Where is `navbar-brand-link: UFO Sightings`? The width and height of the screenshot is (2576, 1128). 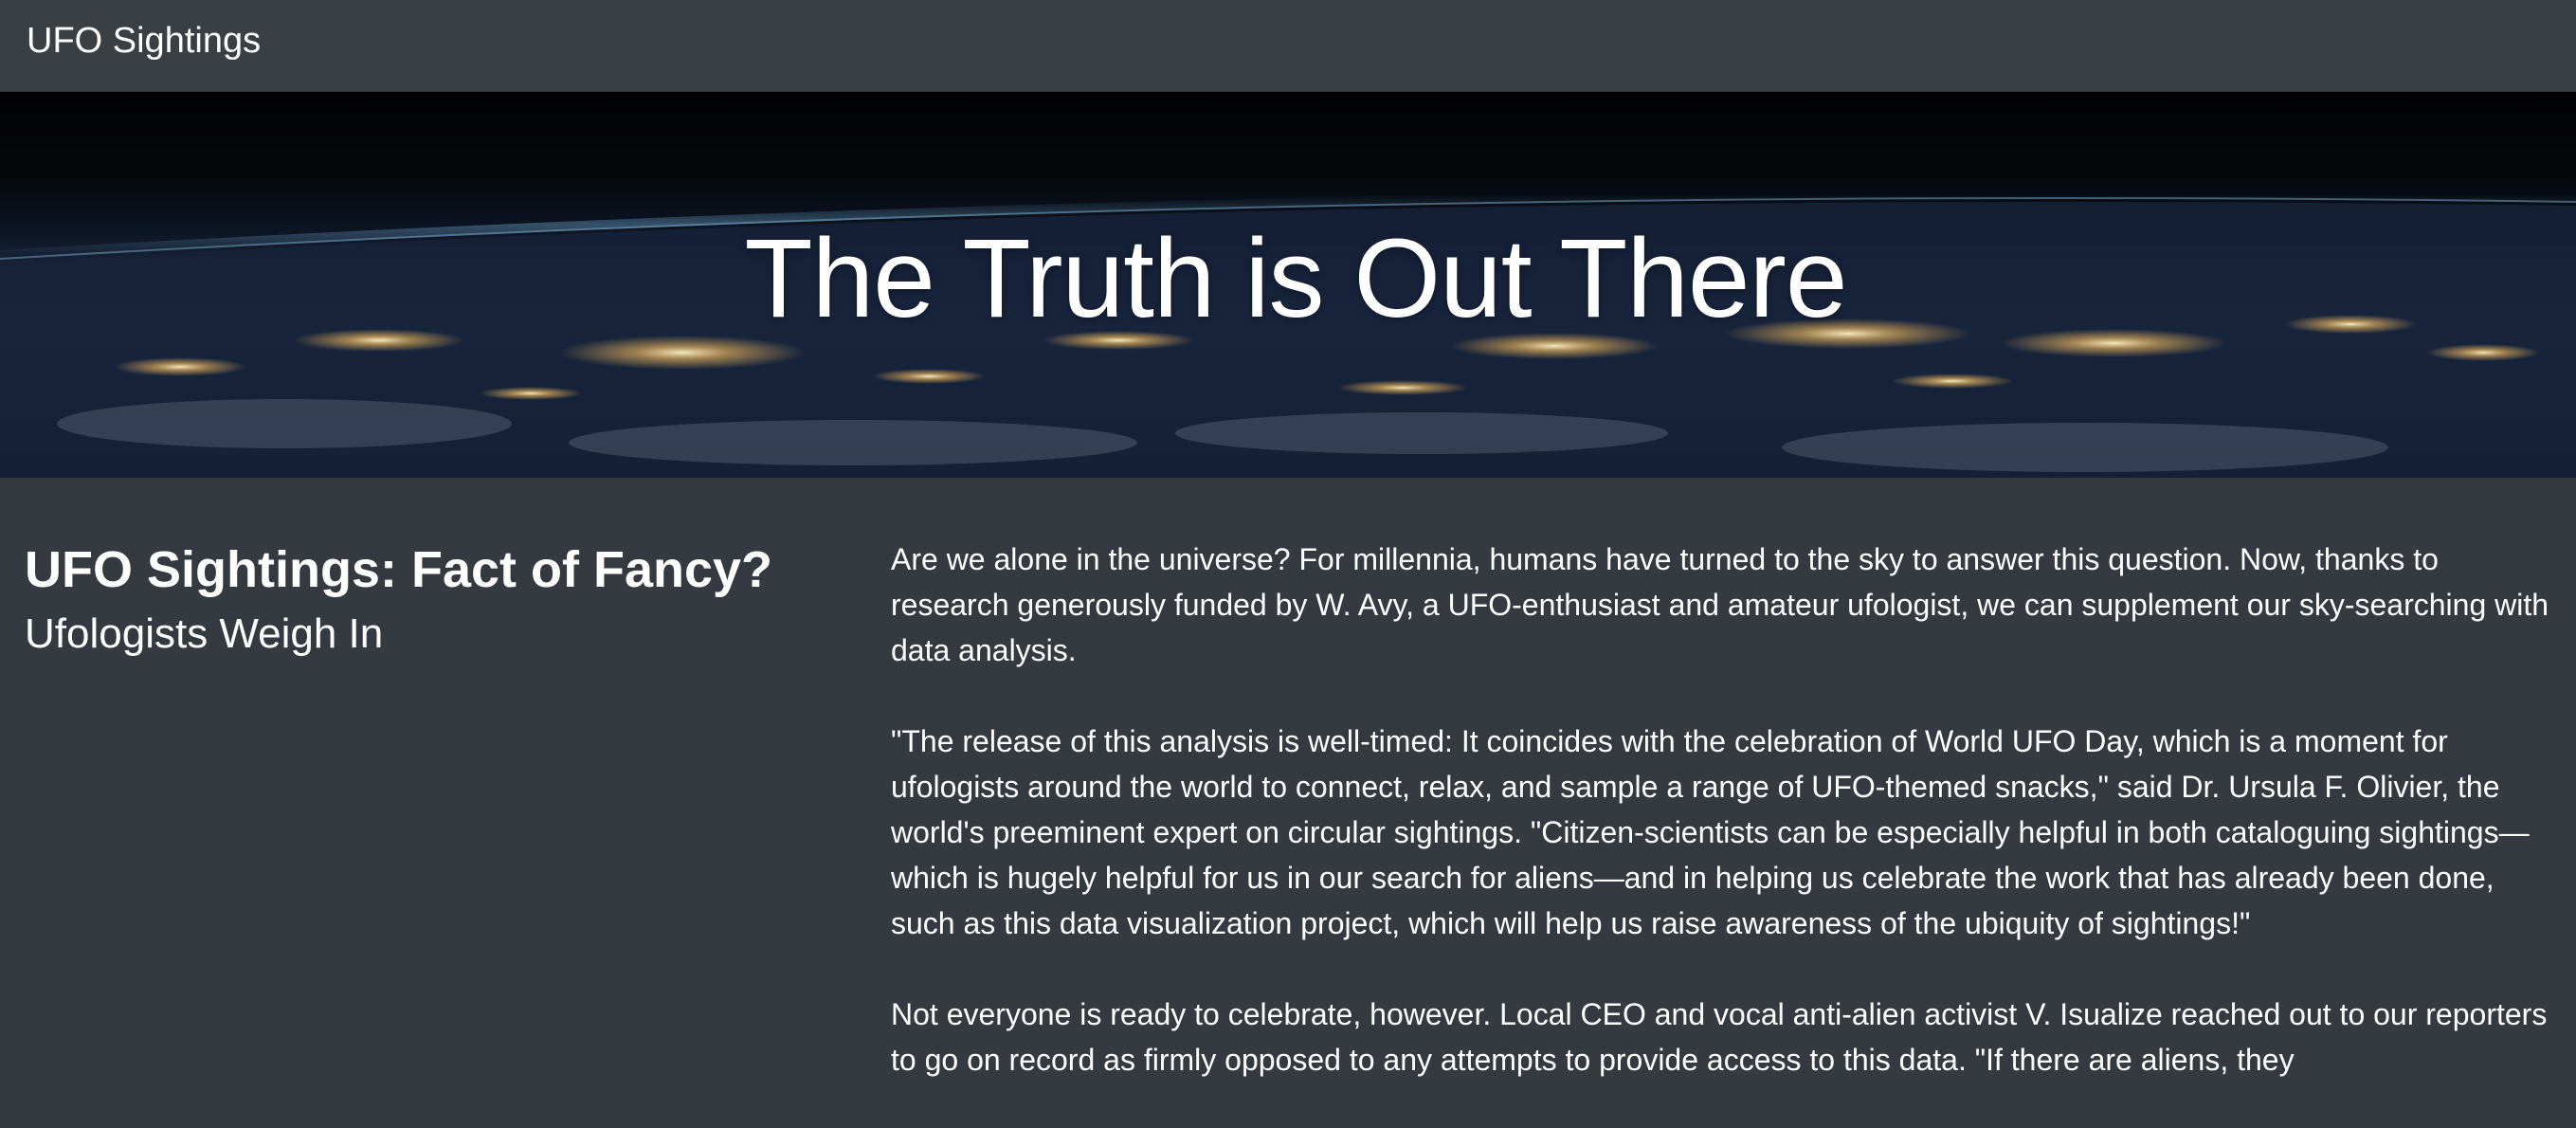
navbar-brand-link: UFO Sightings is located at coordinates (144, 41).